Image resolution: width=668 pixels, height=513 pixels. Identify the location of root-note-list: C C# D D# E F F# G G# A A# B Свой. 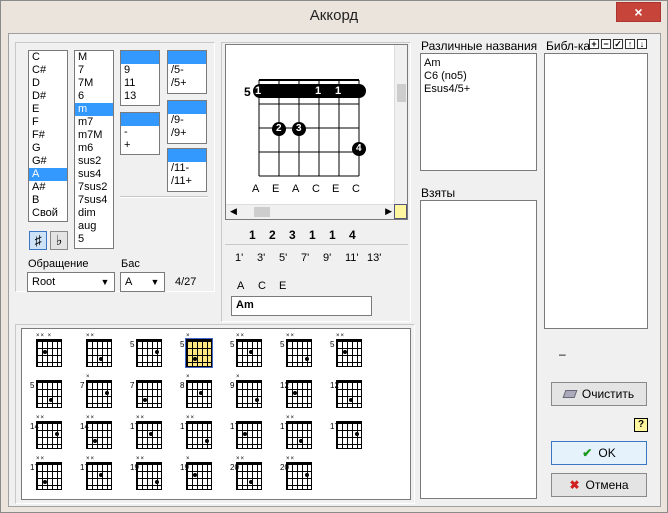
(48, 136).